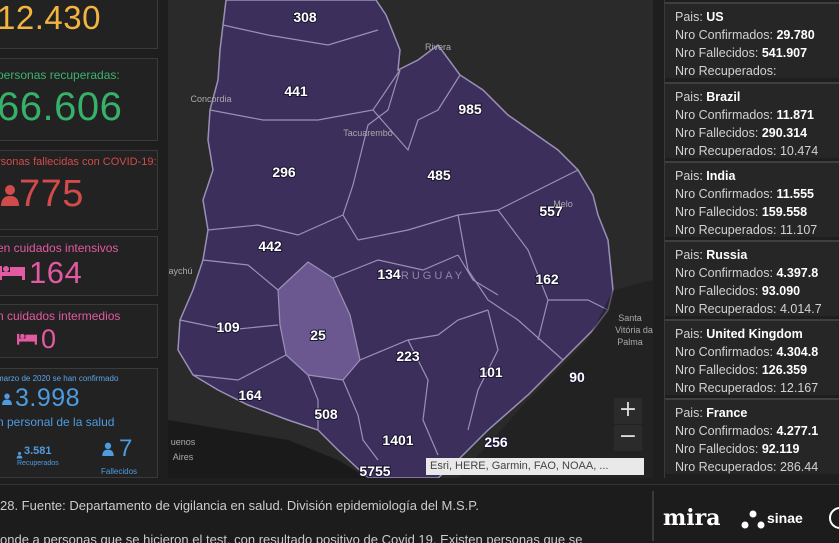  What do you see at coordinates (747, 151) in the screenshot?
I see `recovered-line: Nro Recuperados: 10.474` at bounding box center [747, 151].